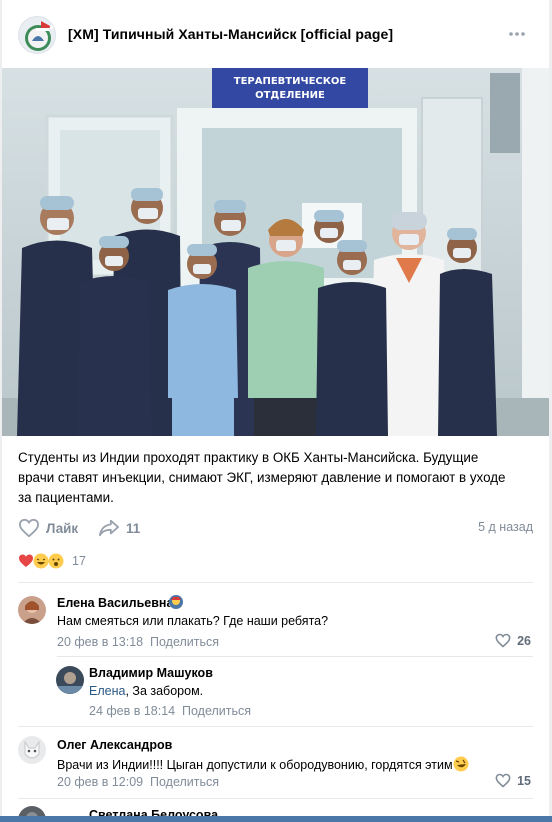  I want to click on comment-like-button: 15, so click(513, 780).